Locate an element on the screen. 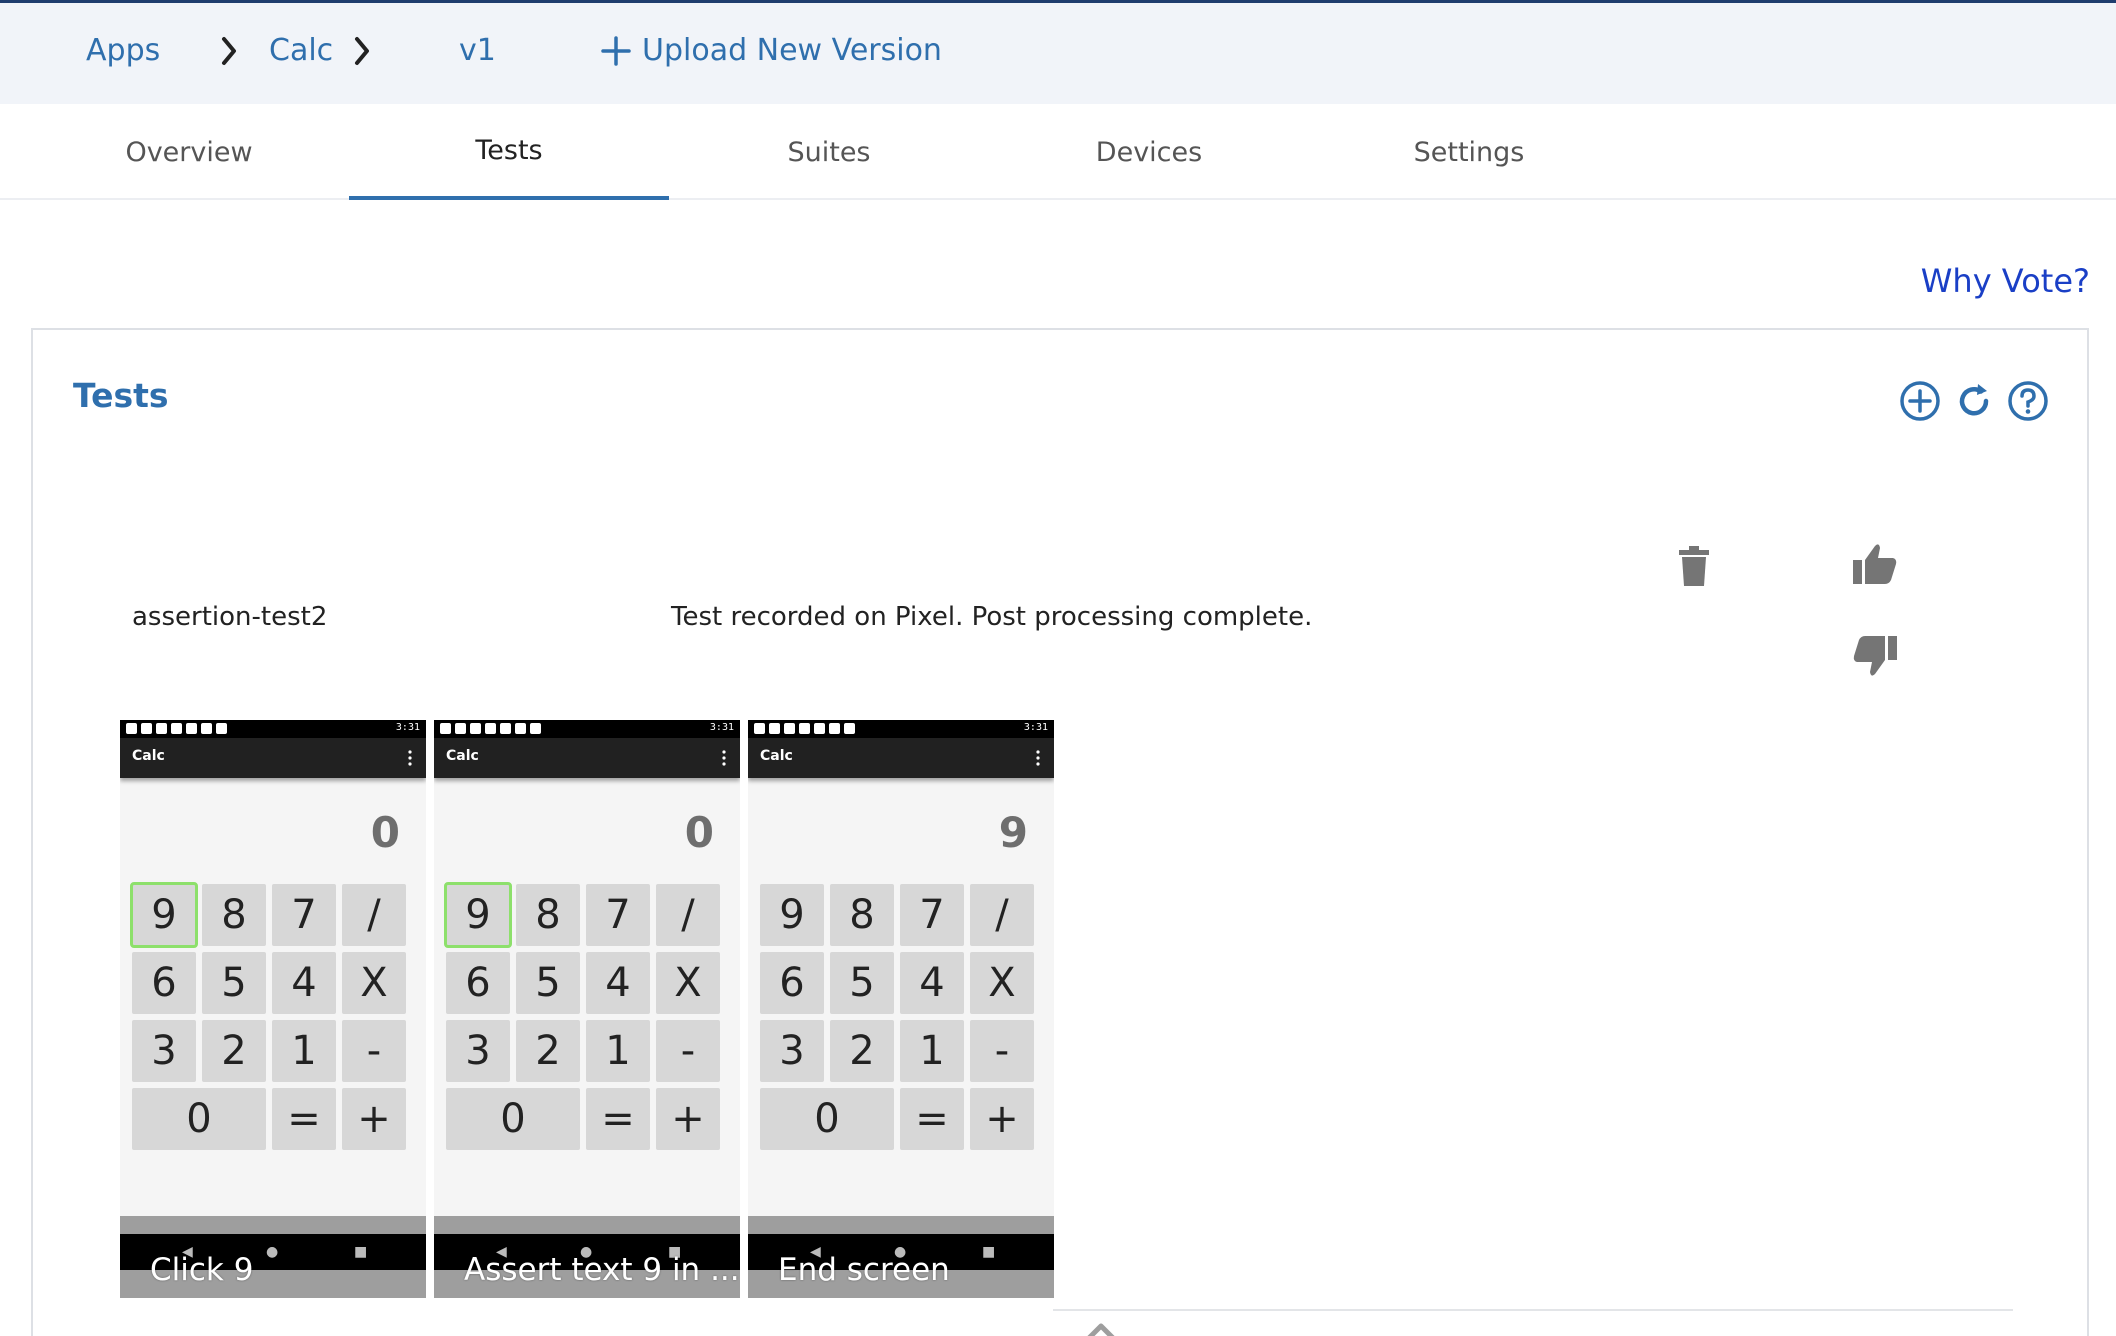  tab-tests: Tests is located at coordinates (509, 152).